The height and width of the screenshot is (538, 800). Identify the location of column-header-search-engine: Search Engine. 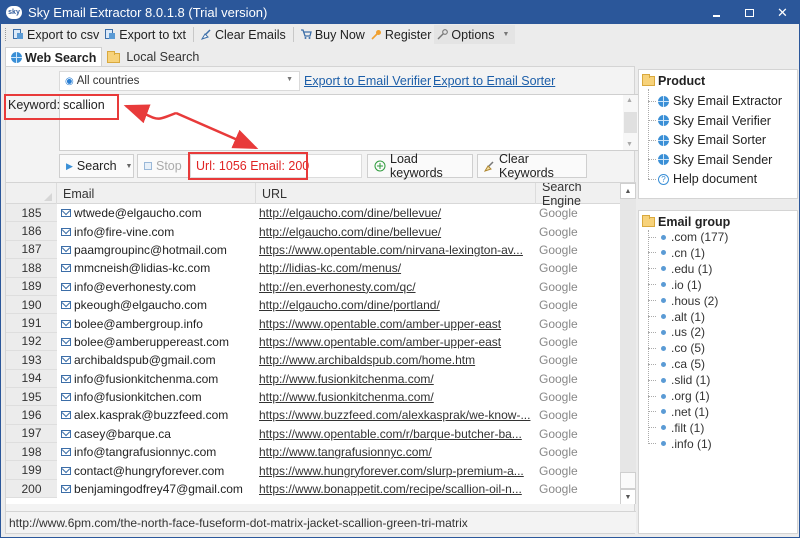
(578, 195).